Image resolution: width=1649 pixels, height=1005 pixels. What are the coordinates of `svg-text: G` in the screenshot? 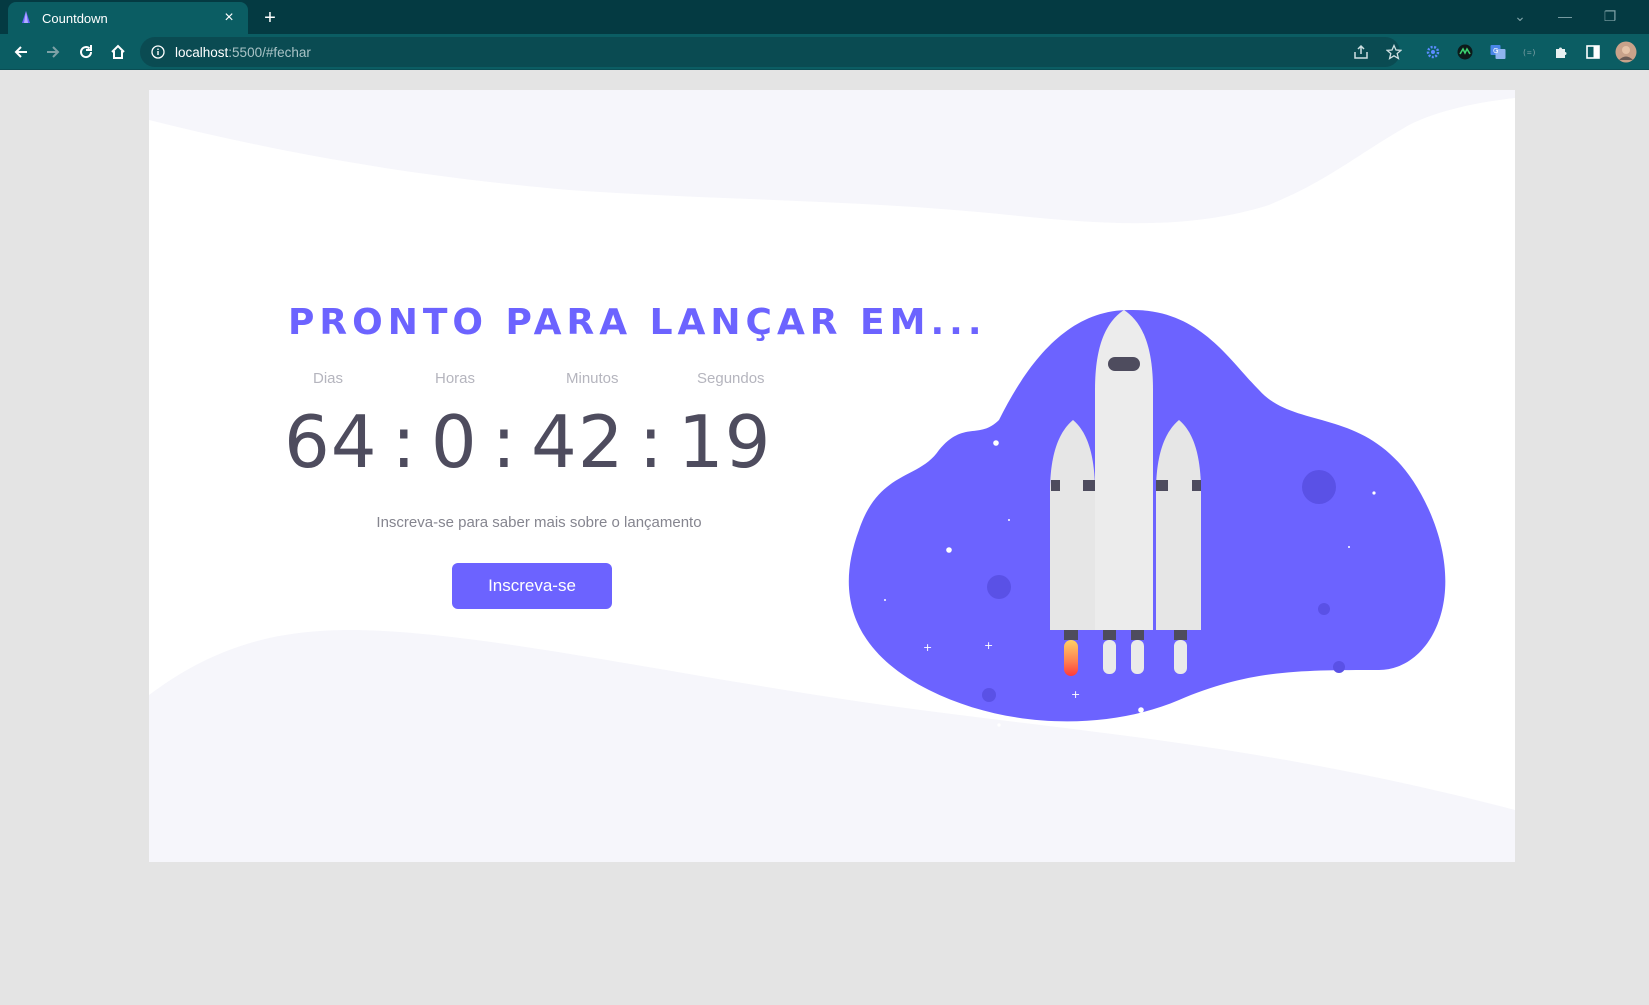 It's located at (1495, 51).